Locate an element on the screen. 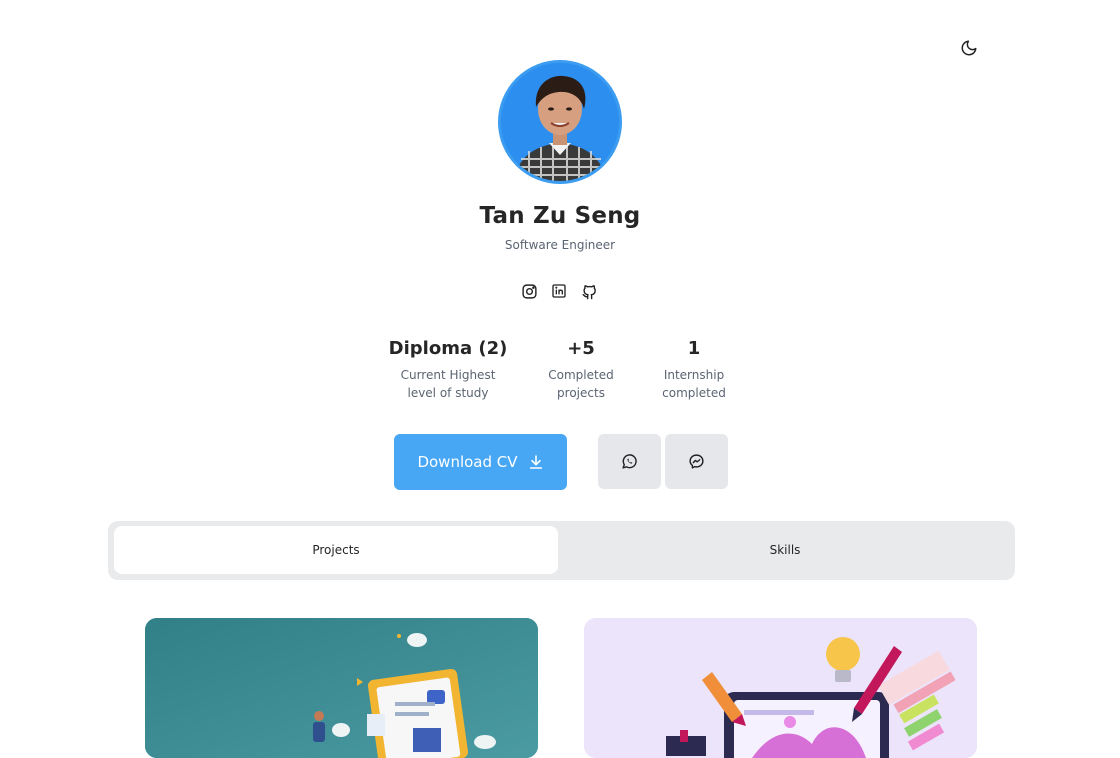  stat-value: +5 is located at coordinates (581, 348).